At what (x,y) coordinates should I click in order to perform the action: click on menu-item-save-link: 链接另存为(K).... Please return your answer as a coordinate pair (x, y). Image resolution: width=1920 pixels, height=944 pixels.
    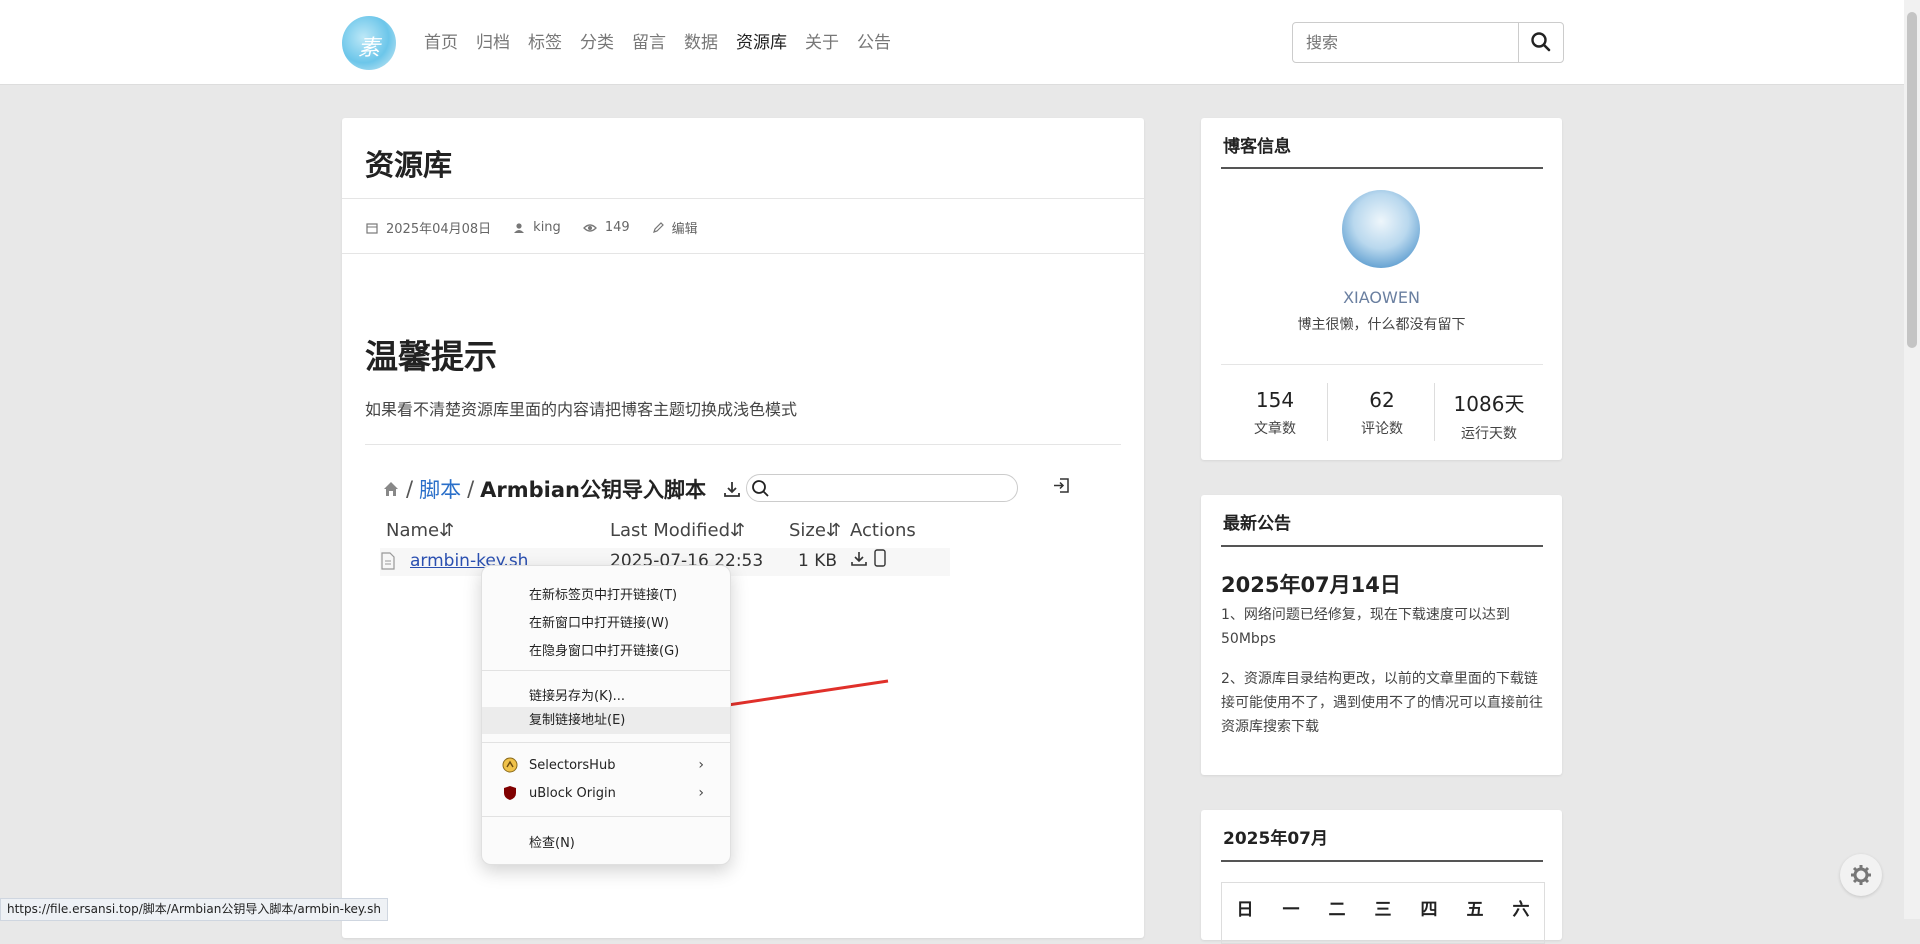
    Looking at the image, I should click on (577, 694).